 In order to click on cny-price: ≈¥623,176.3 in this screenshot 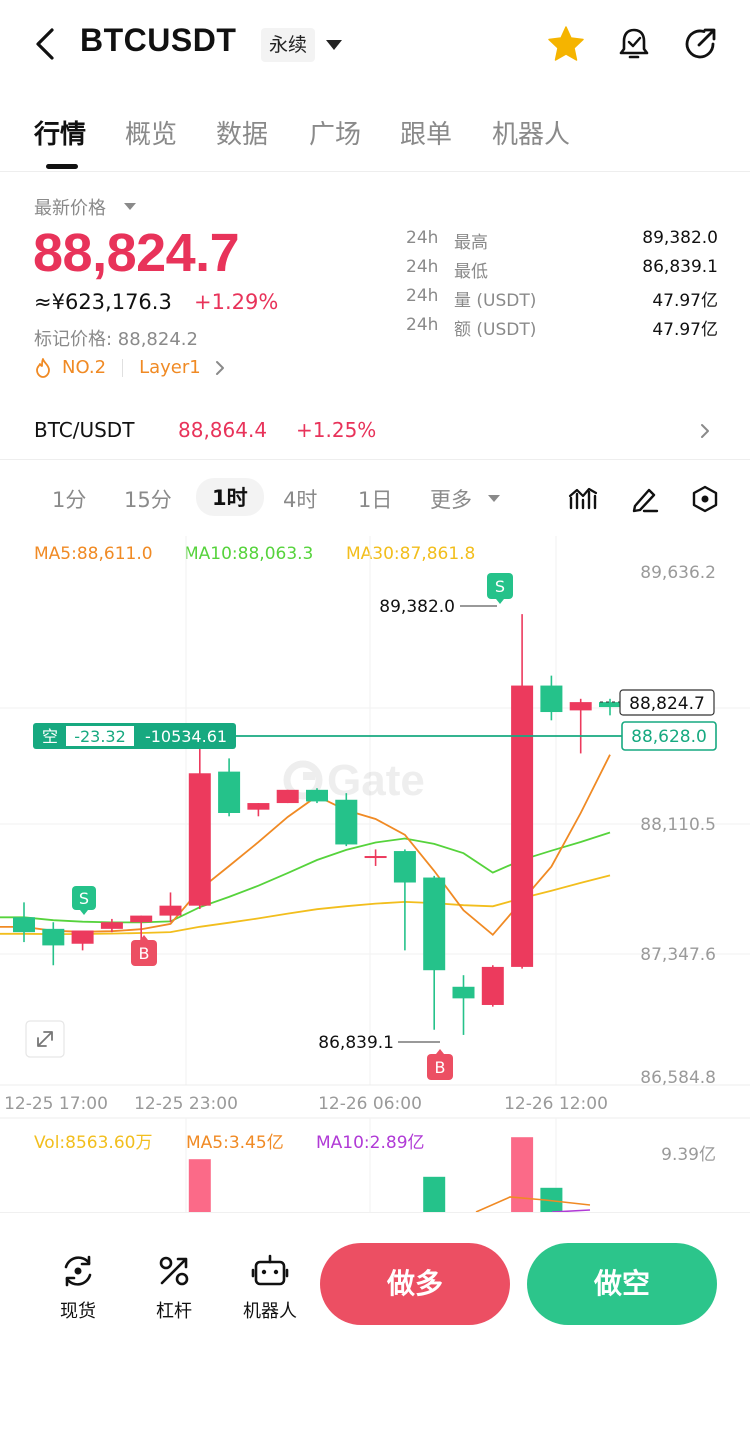, I will do `click(103, 302)`.